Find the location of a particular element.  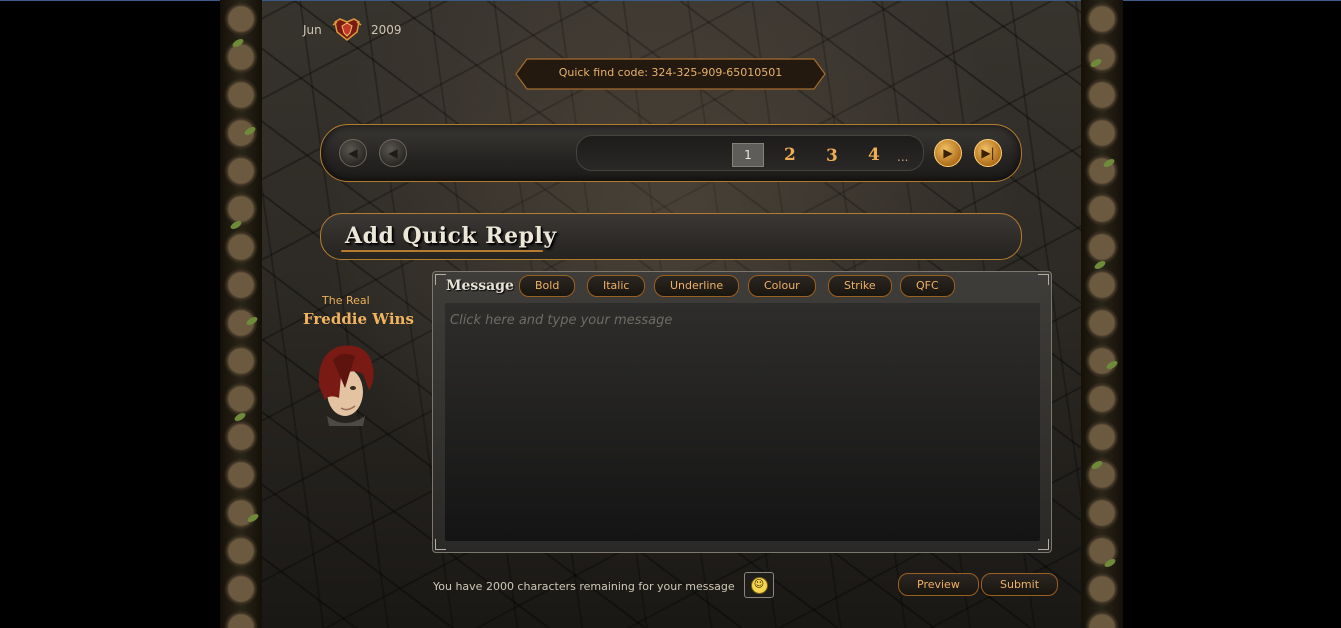

bold-button: Bold is located at coordinates (547, 286).